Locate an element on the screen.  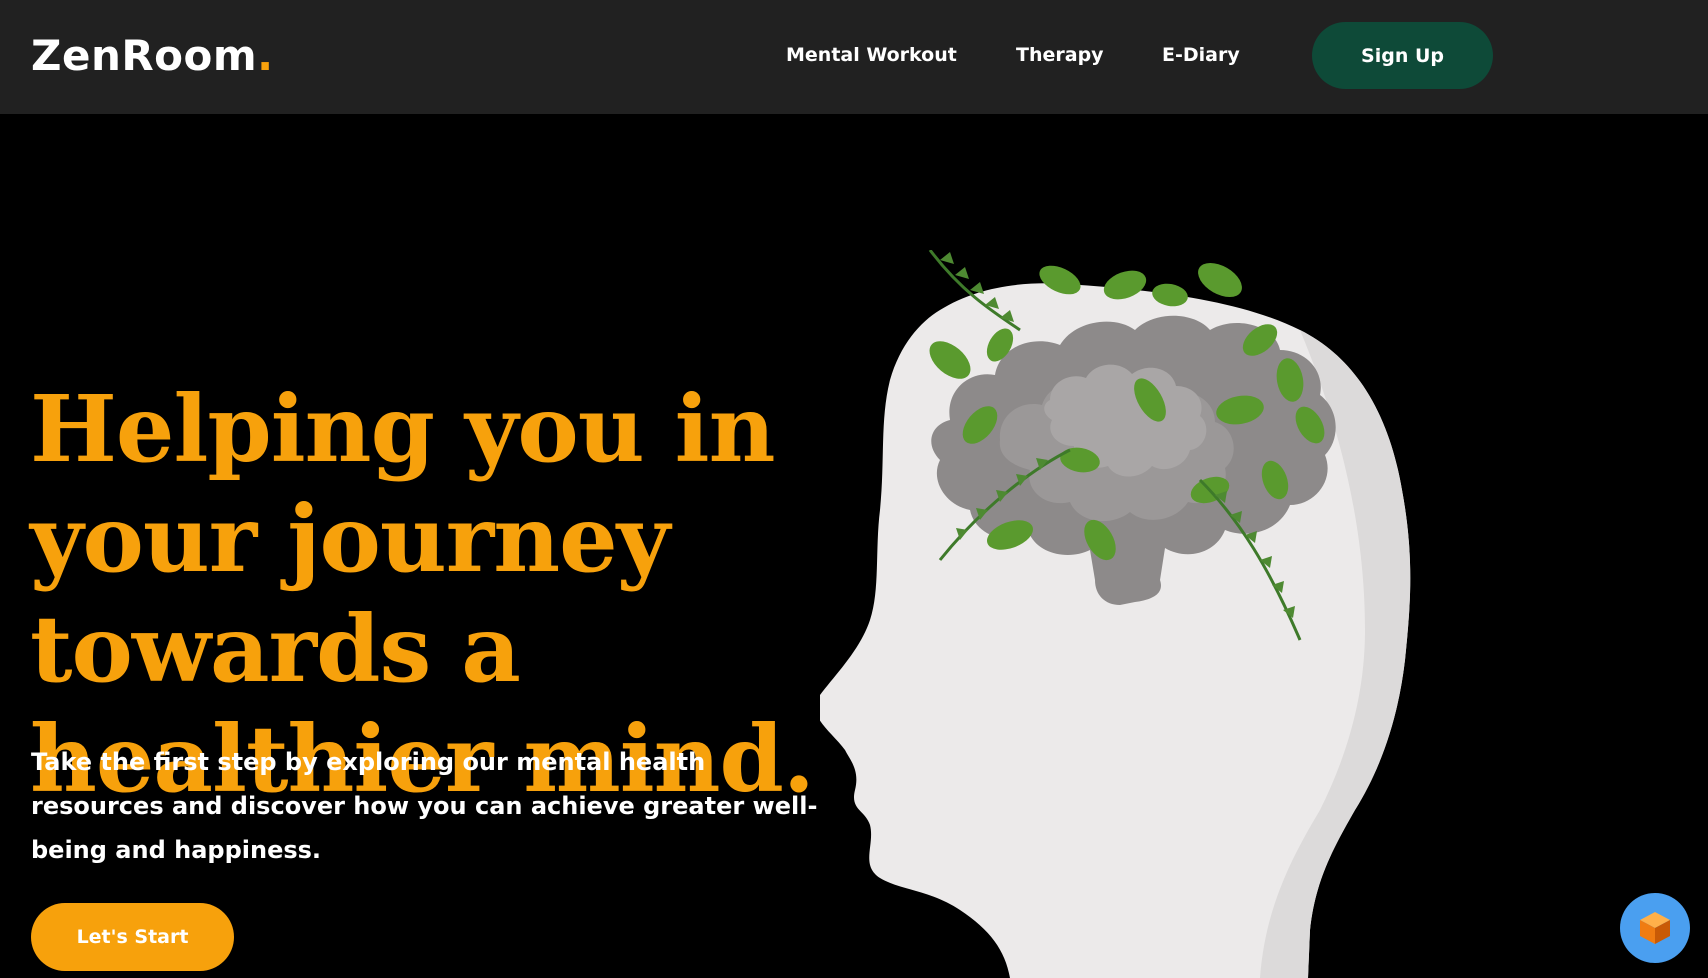
brand-logo: ZenRoom. is located at coordinates (152, 56).